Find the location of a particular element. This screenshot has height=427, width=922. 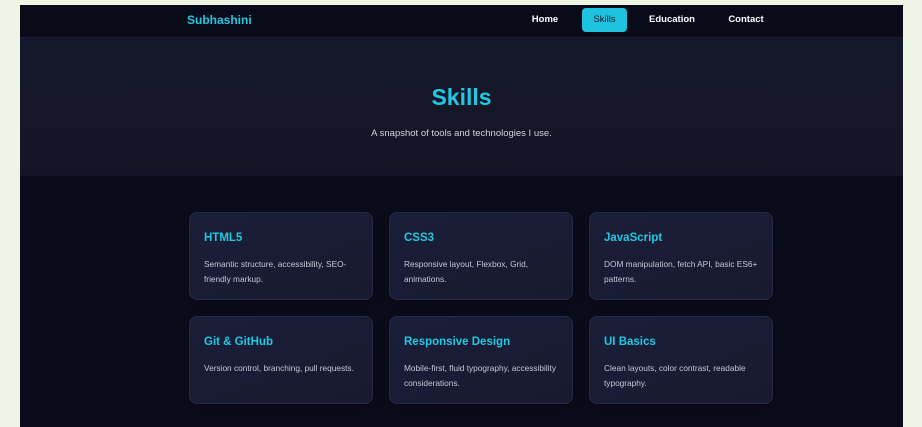

page-title: Skills is located at coordinates (461, 97).